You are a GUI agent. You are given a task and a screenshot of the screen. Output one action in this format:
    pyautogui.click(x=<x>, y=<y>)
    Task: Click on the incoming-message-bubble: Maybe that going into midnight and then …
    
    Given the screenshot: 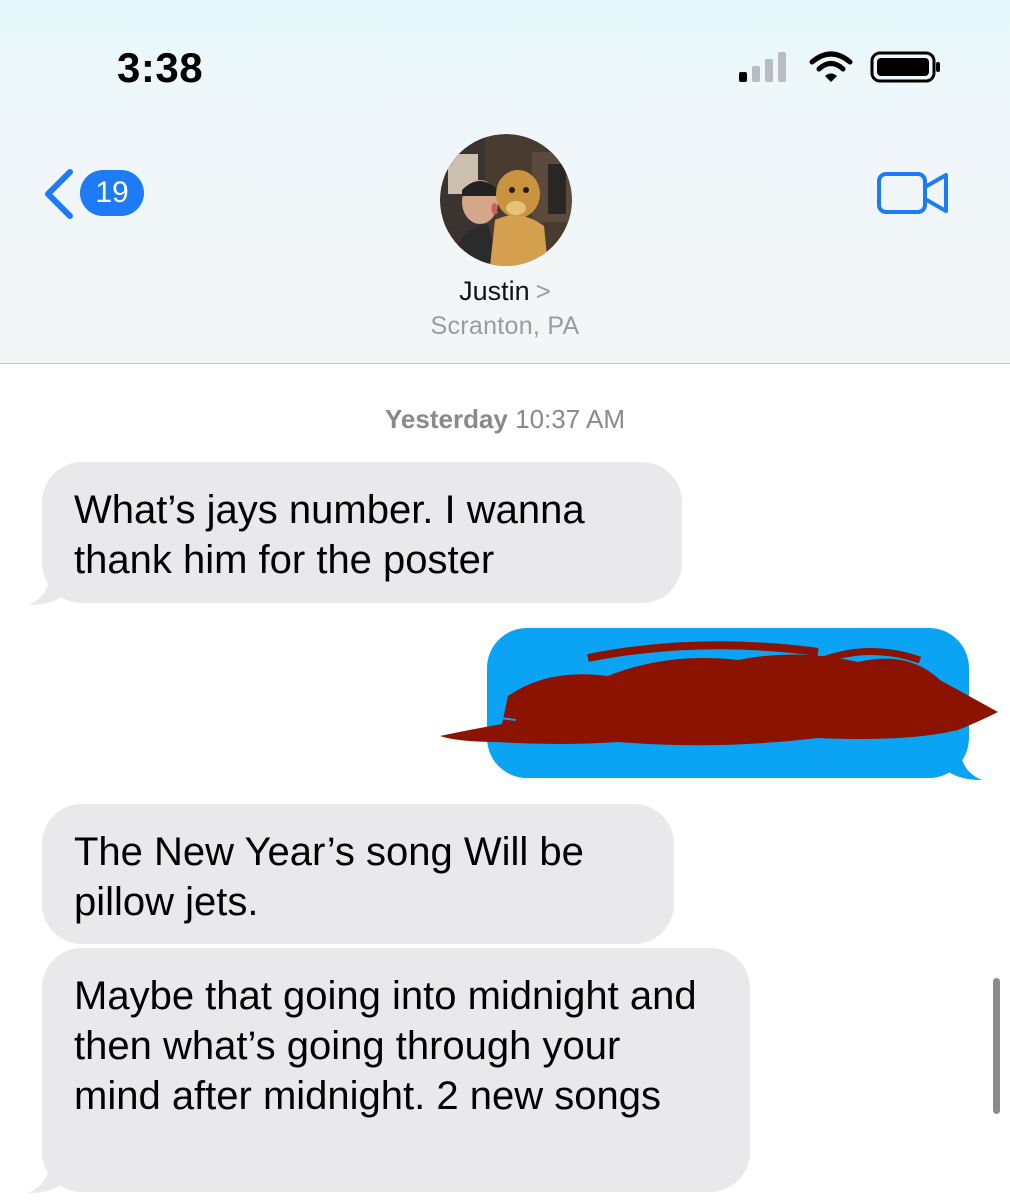 What is the action you would take?
    pyautogui.click(x=396, y=1070)
    